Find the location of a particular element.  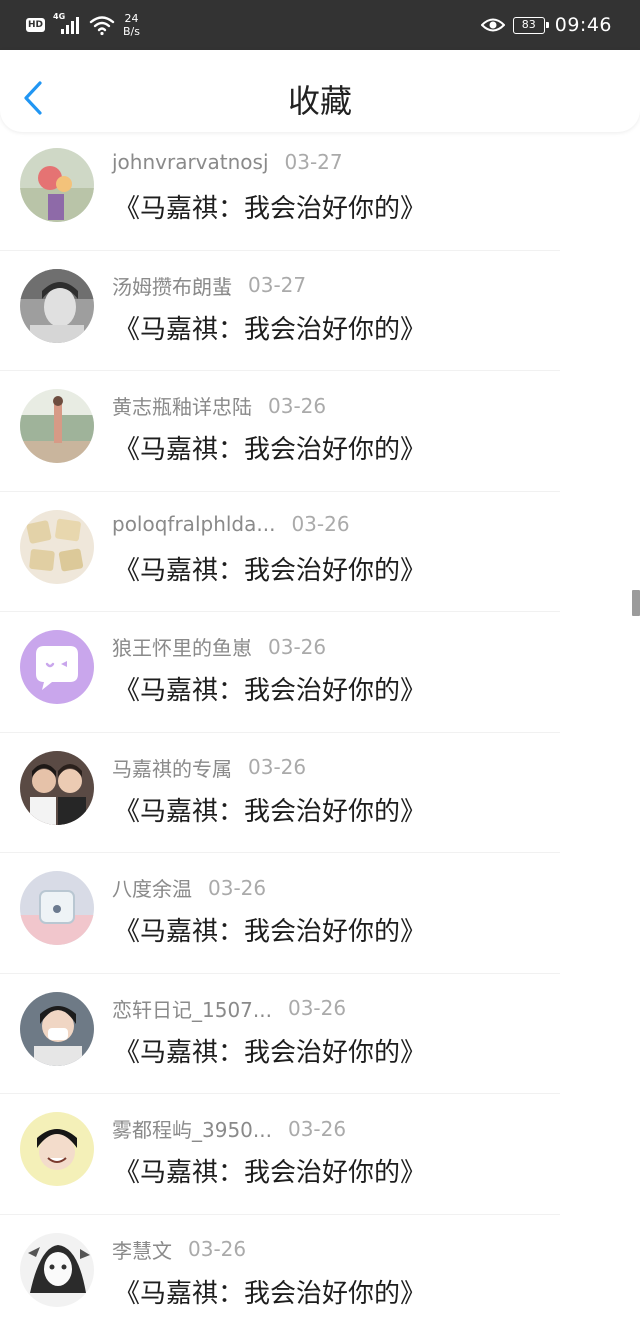

network-speed-unit: B/s is located at coordinates (131, 31).